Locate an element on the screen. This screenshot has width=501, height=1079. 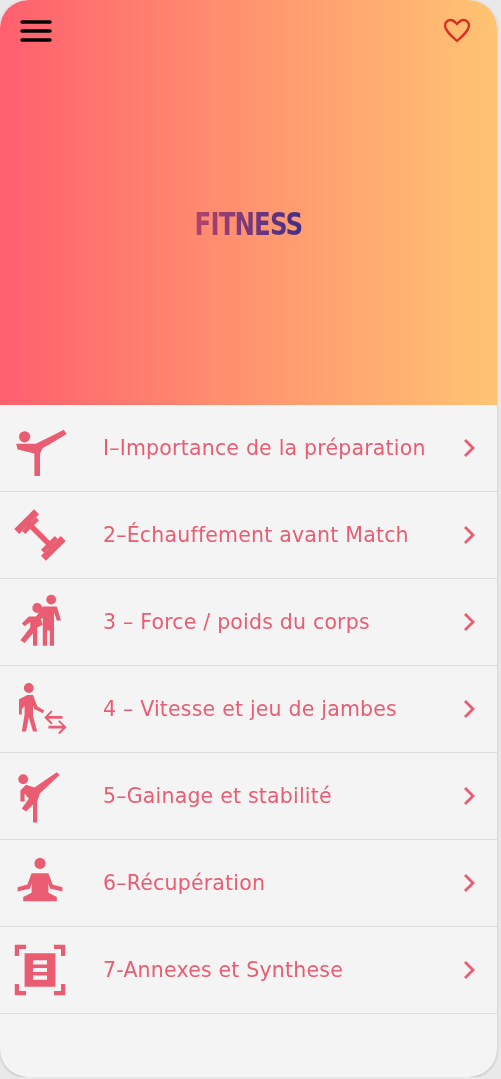
barbell-icon is located at coordinates (40, 535).